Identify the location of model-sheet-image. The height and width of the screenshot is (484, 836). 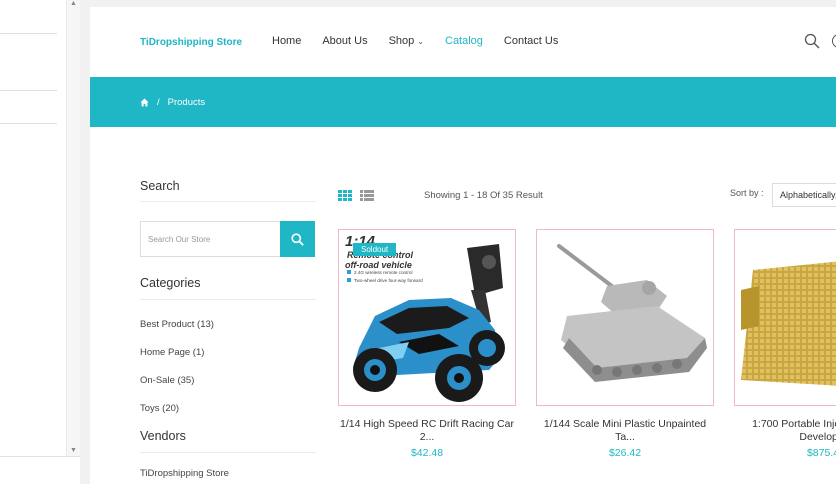
(785, 317).